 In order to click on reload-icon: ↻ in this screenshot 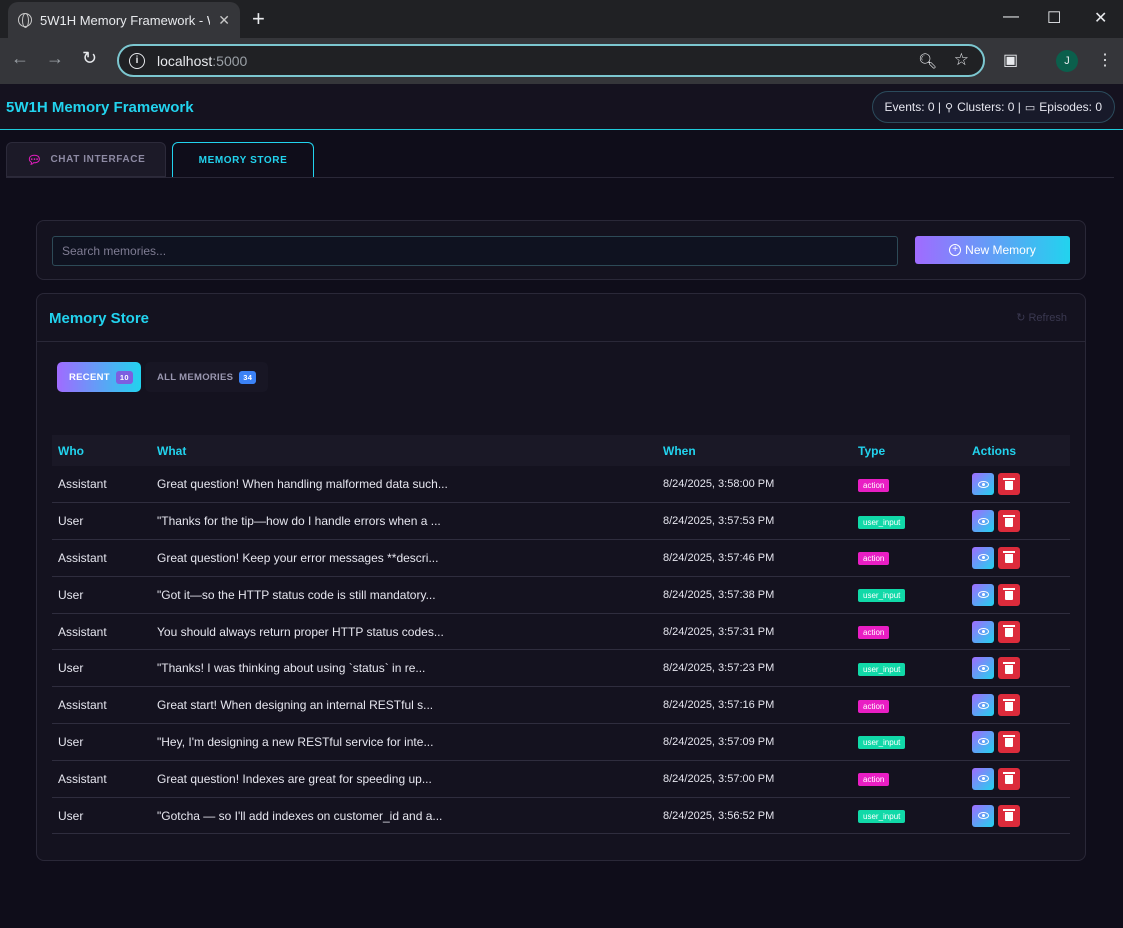, I will do `click(89, 58)`.